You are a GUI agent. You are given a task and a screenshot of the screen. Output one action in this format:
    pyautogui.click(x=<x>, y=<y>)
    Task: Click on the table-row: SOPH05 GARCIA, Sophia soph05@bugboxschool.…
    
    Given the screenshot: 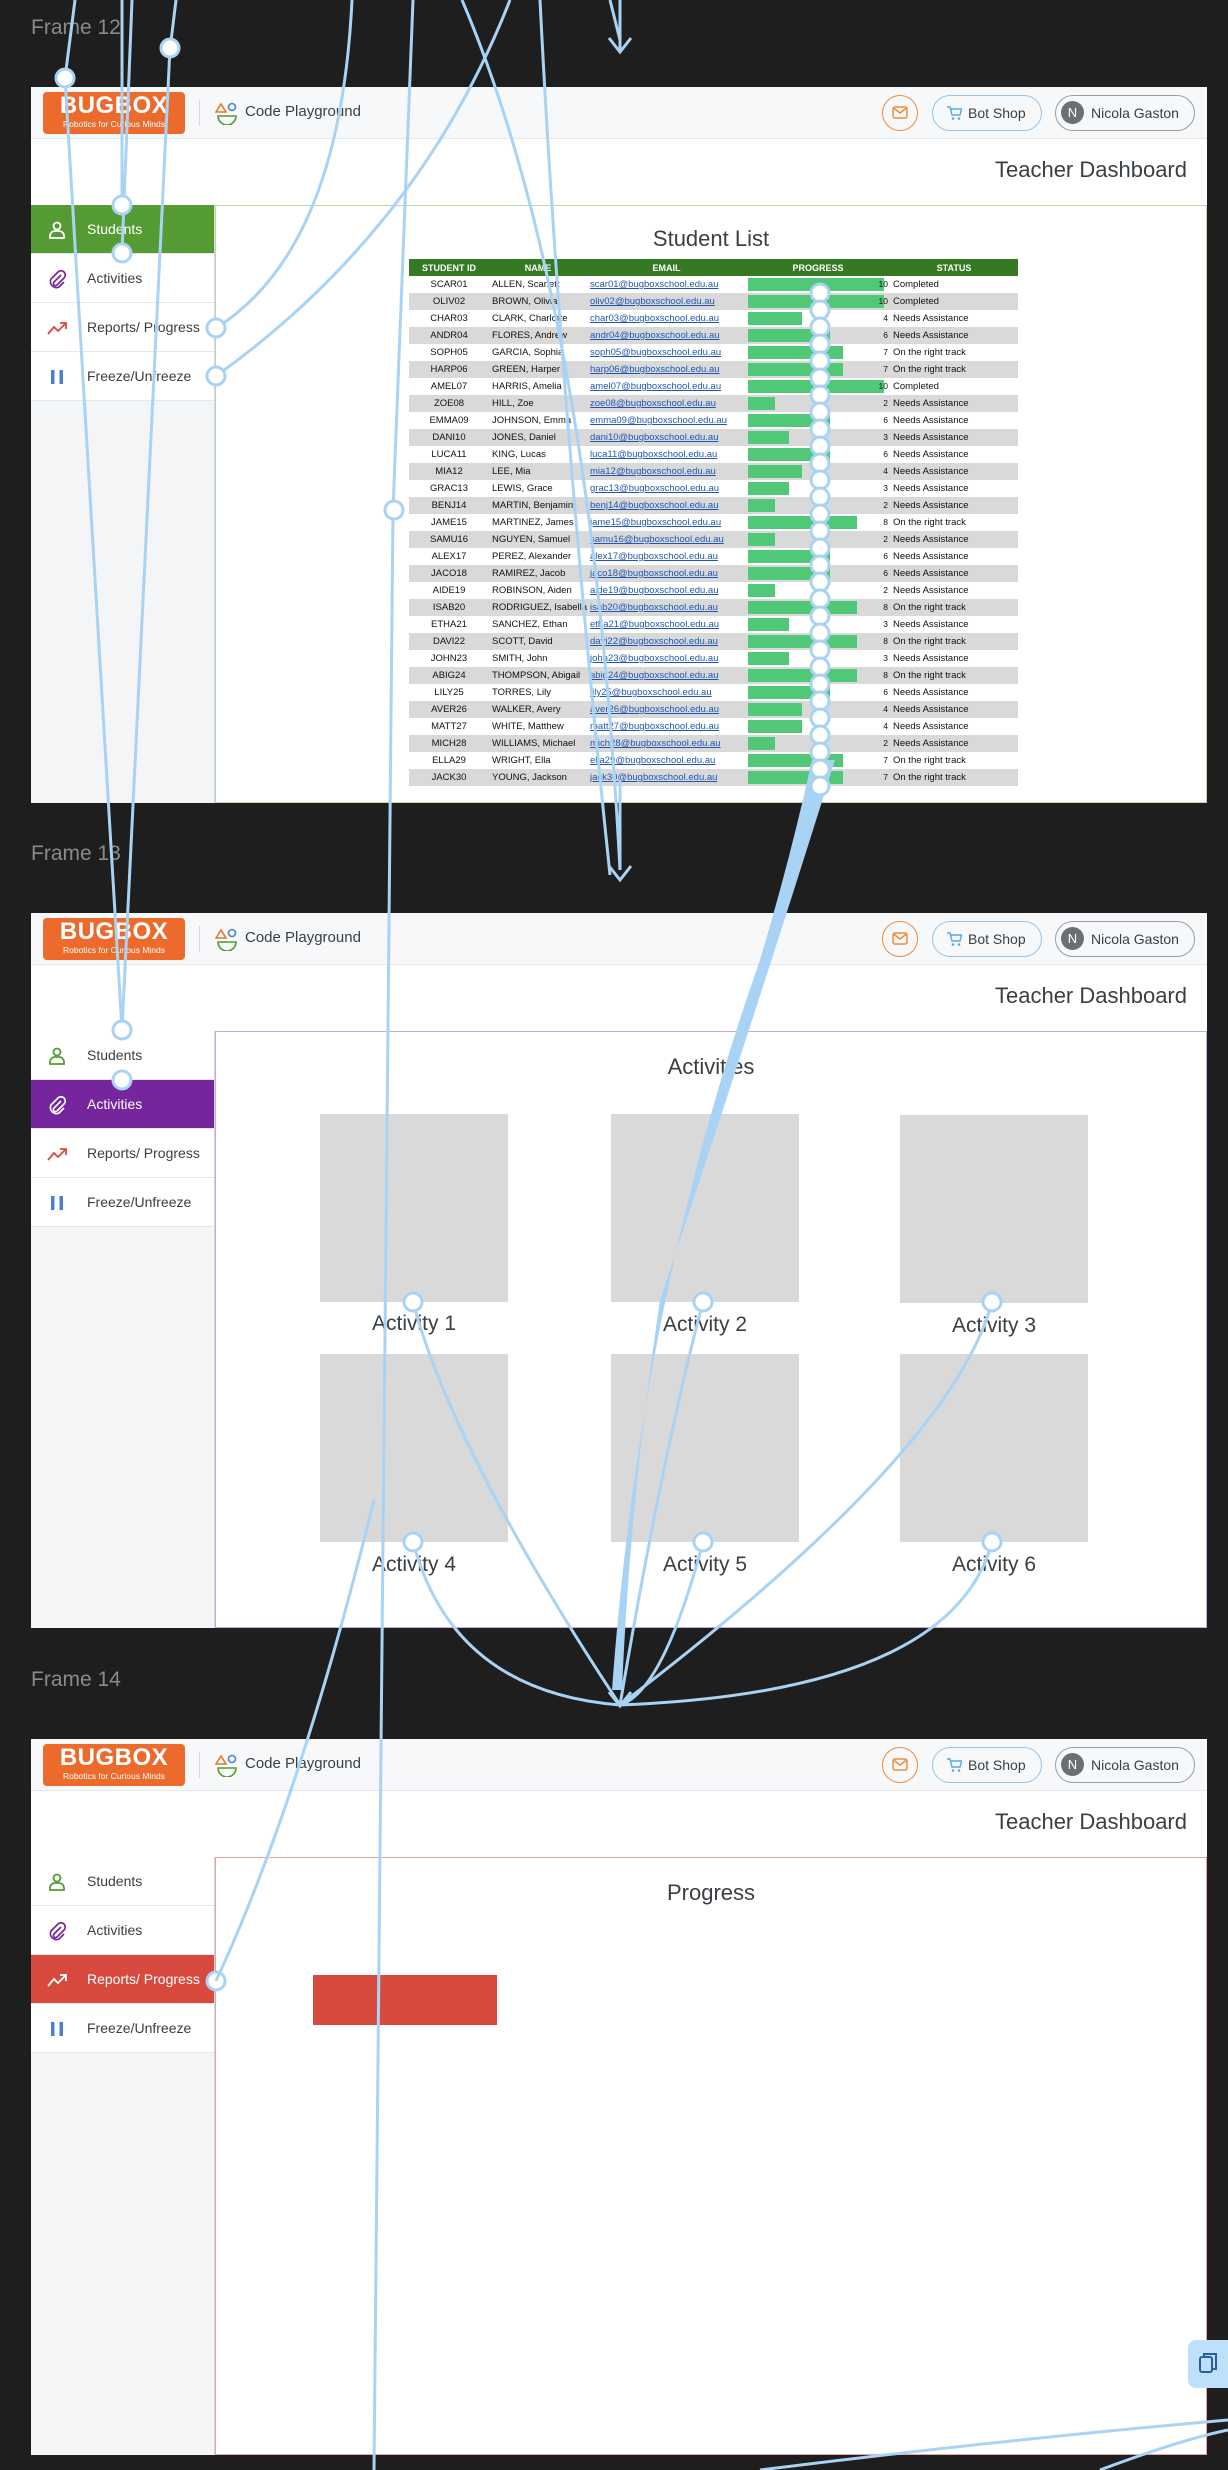 What is the action you would take?
    pyautogui.click(x=713, y=352)
    